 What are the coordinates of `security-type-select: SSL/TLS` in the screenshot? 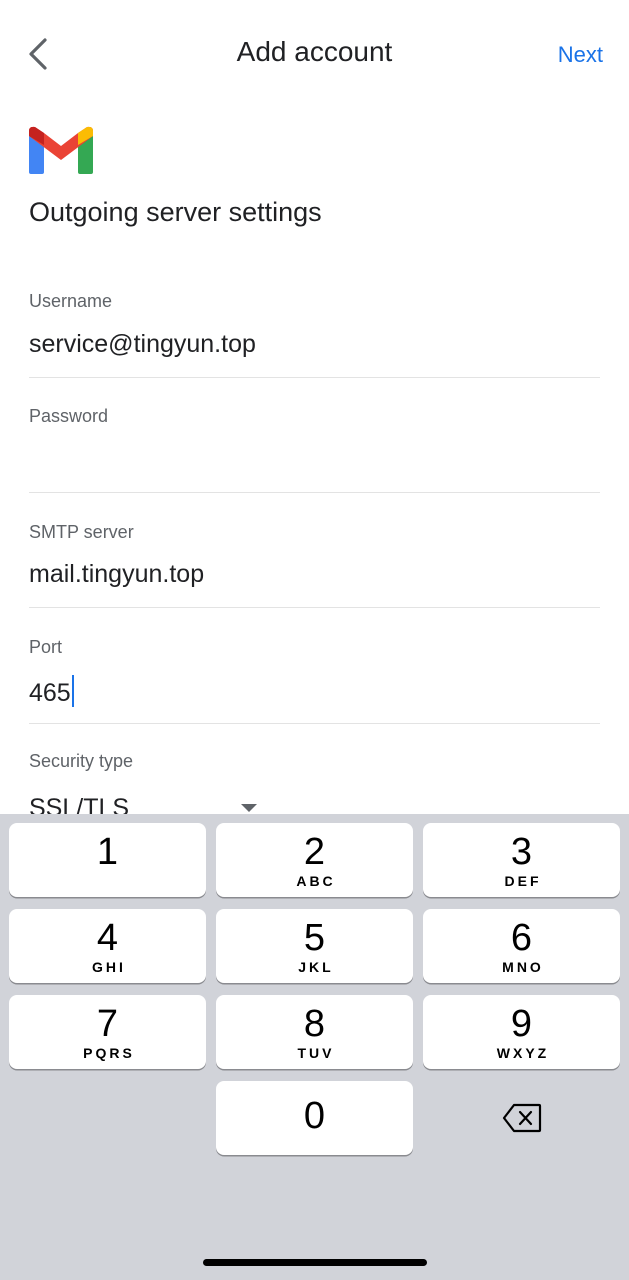 It's located at (79, 804).